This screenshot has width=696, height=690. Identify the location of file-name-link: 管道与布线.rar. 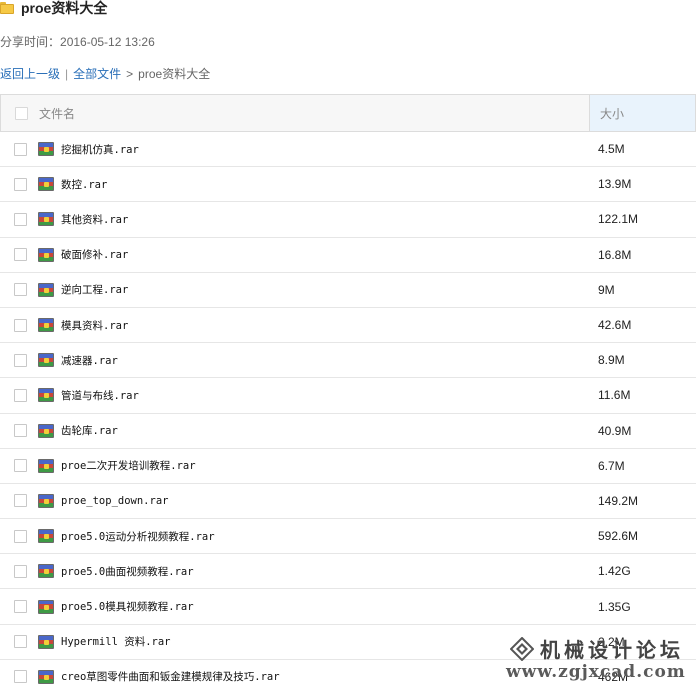
(100, 395).